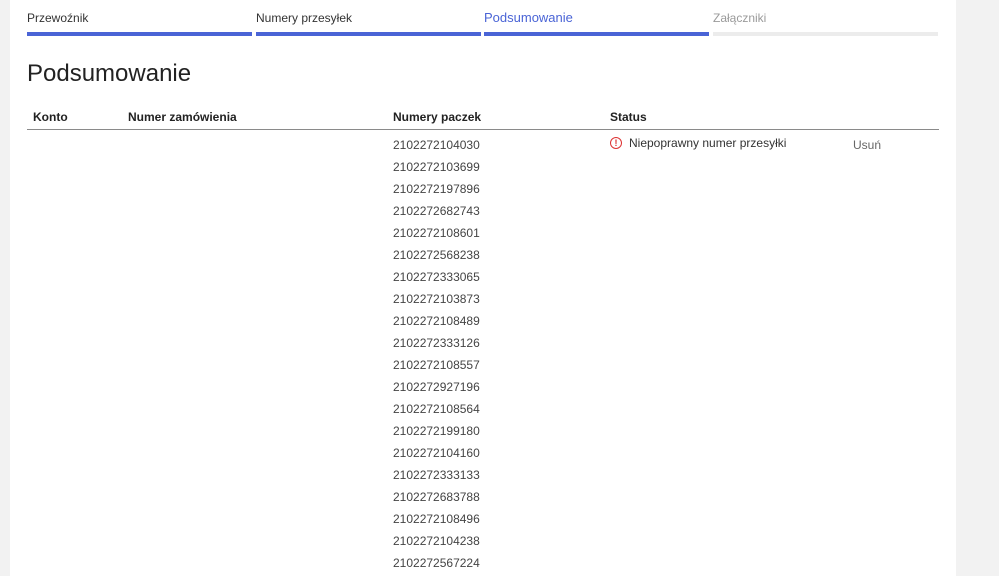 This screenshot has width=999, height=576. Describe the element at coordinates (483, 431) in the screenshot. I see `table-row: 2102272199180` at that location.